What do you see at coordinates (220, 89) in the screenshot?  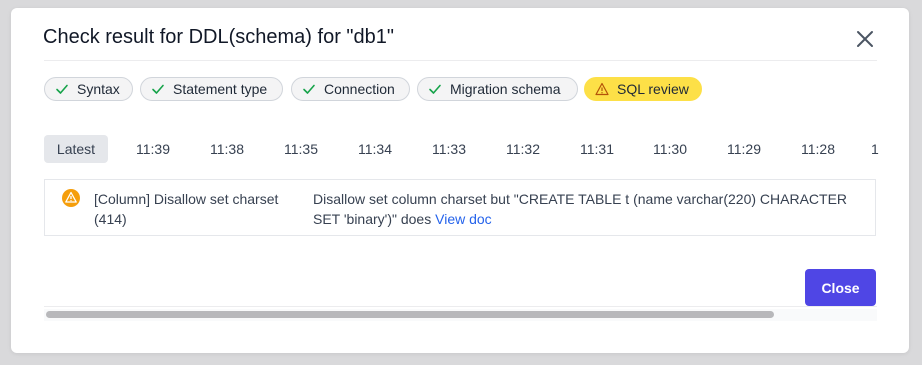 I see `chip-label: Statement type` at bounding box center [220, 89].